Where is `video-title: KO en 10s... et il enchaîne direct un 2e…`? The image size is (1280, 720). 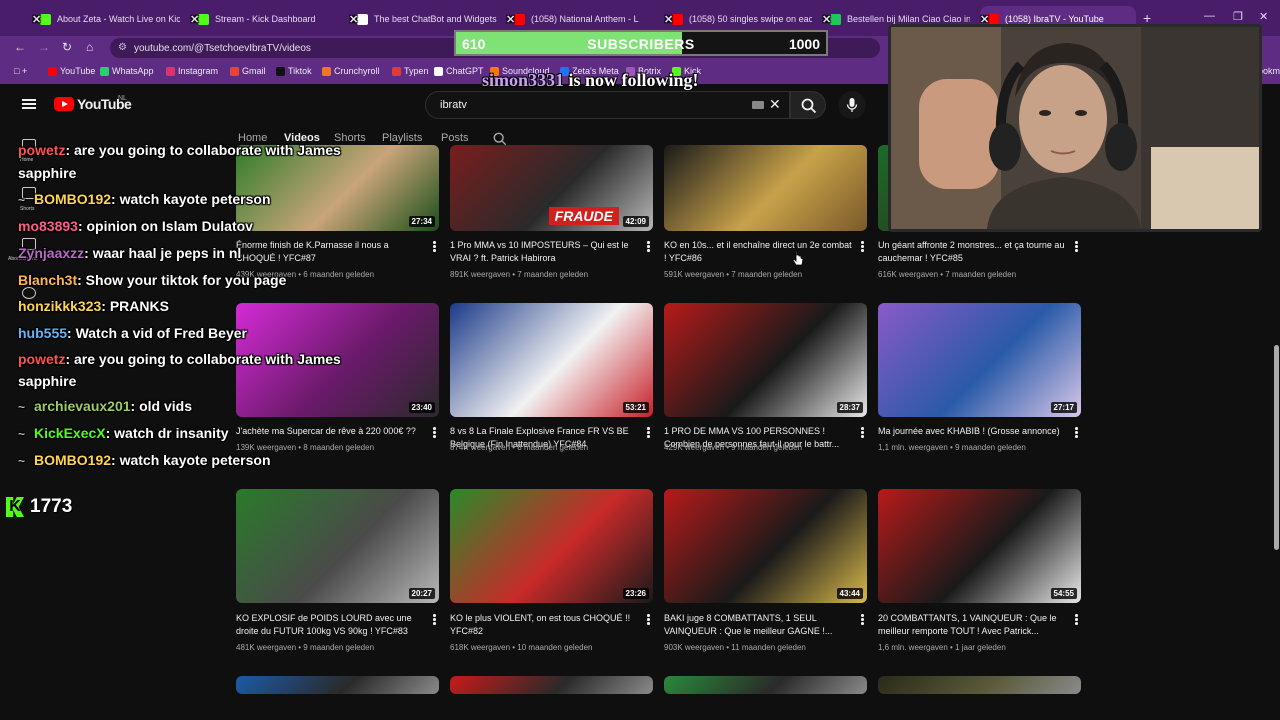
video-title: KO en 10s... et il enchaîne direct un 2e… is located at coordinates (759, 252).